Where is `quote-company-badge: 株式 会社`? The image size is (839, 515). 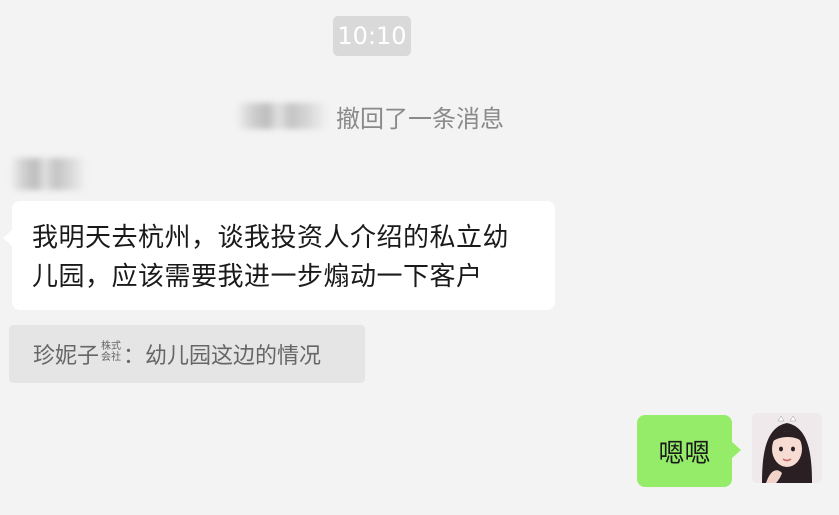 quote-company-badge: 株式 会社 is located at coordinates (111, 352).